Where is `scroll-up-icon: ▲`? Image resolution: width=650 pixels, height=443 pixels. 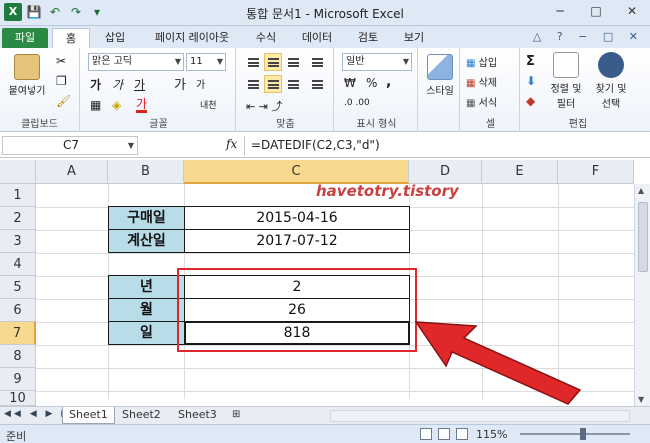
scroll-up-icon: ▲ is located at coordinates (641, 190).